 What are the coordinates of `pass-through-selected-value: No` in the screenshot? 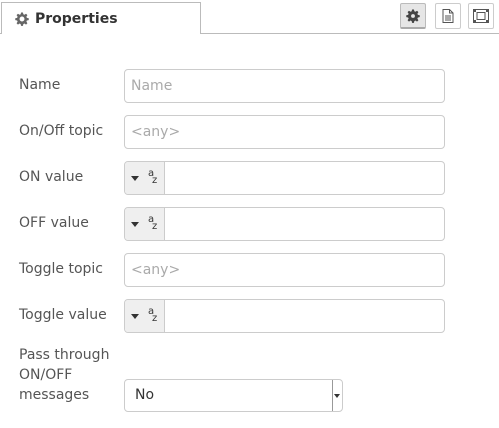 It's located at (145, 395).